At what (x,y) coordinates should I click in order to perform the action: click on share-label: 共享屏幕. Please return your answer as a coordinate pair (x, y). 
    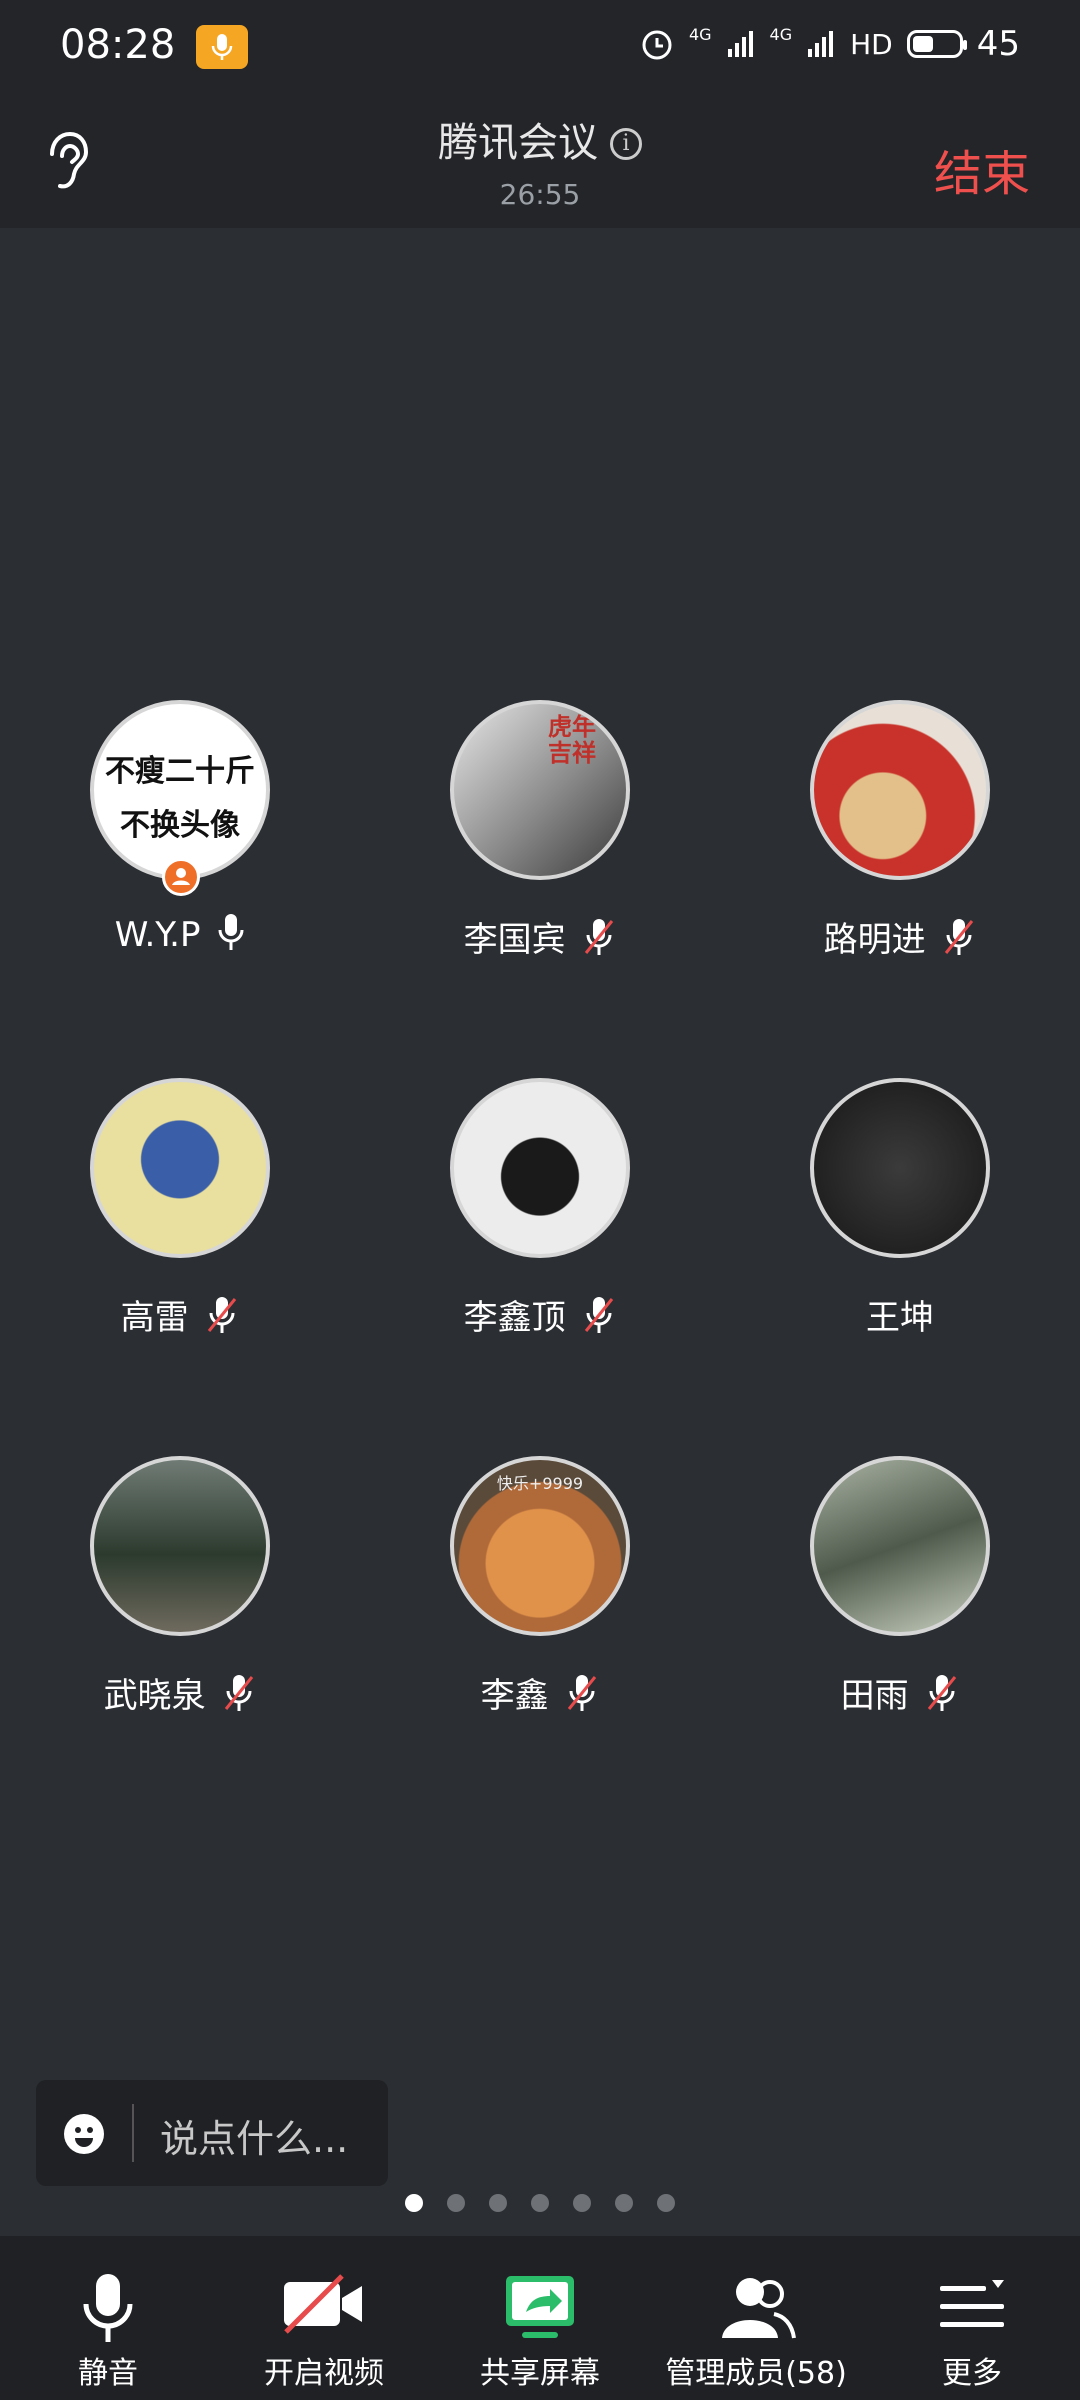
    Looking at the image, I should click on (540, 2373).